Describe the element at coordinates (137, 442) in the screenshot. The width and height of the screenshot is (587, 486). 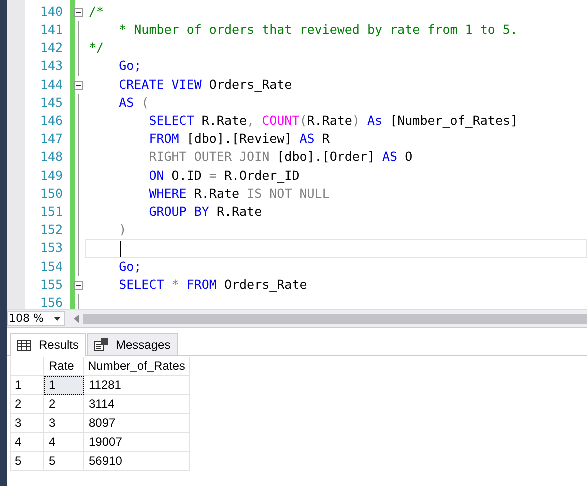
I see `table-cell: 19007` at that location.